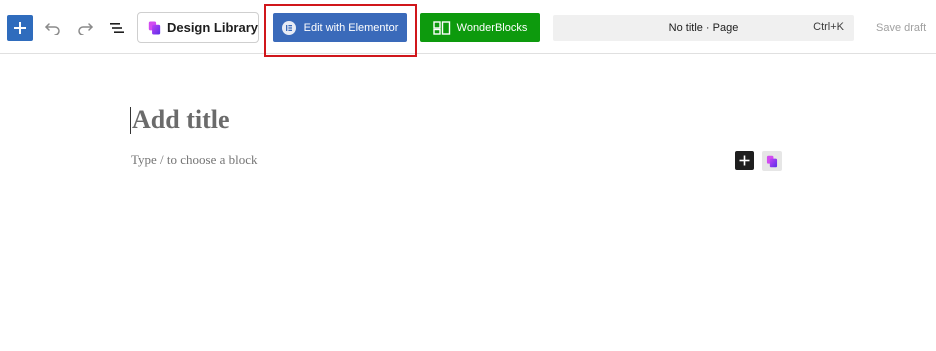 The height and width of the screenshot is (351, 936). I want to click on wonderblocks-button: WonderBlocks, so click(480, 27).